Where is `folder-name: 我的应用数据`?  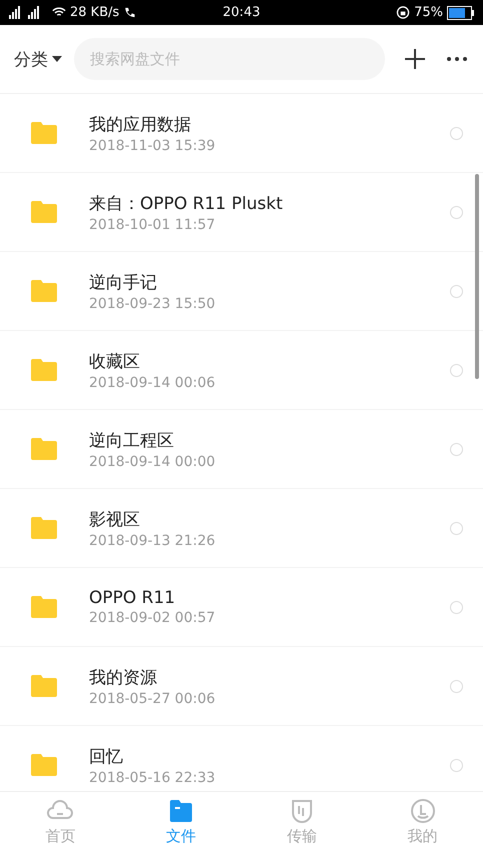
folder-name: 我的应用数据 is located at coordinates (140, 125).